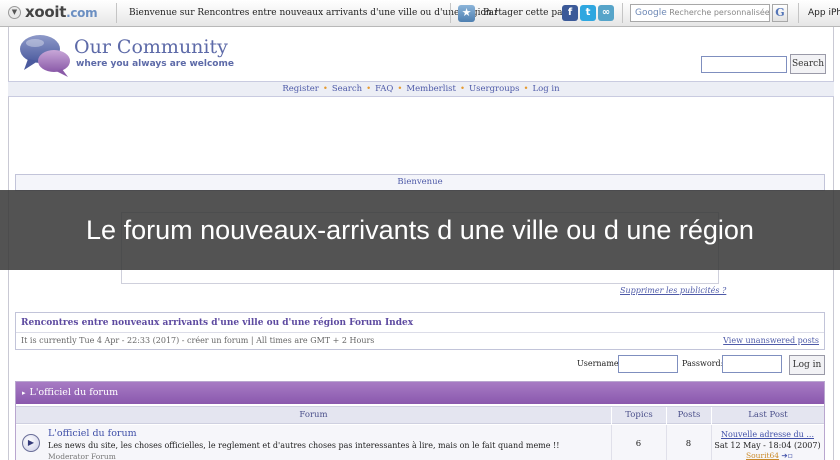 The image size is (840, 460). I want to click on facebook-icon: f, so click(570, 13).